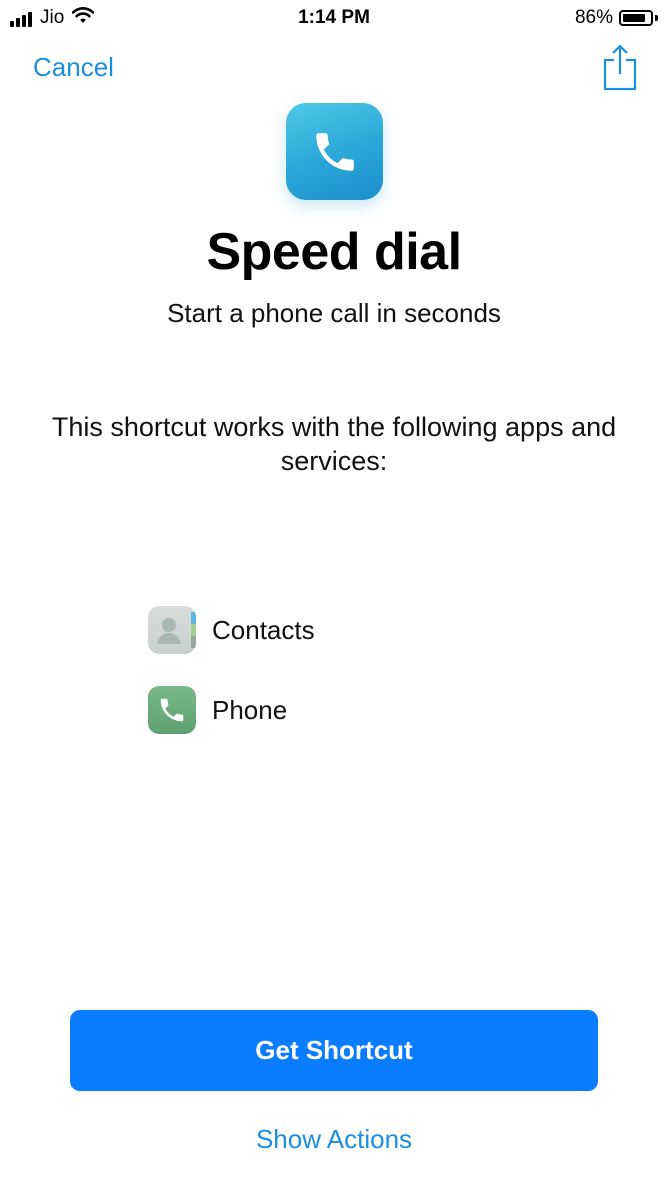 The image size is (668, 1188). Describe the element at coordinates (620, 68) in the screenshot. I see `share-icon` at that location.